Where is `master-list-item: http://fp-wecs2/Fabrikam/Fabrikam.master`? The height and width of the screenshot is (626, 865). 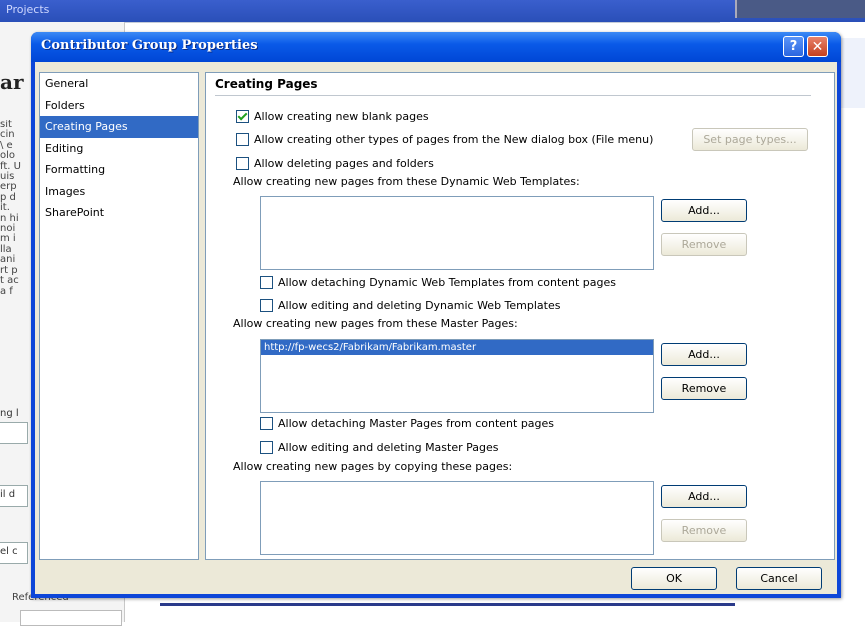 master-list-item: http://fp-wecs2/Fabrikam/Fabrikam.master is located at coordinates (457, 347).